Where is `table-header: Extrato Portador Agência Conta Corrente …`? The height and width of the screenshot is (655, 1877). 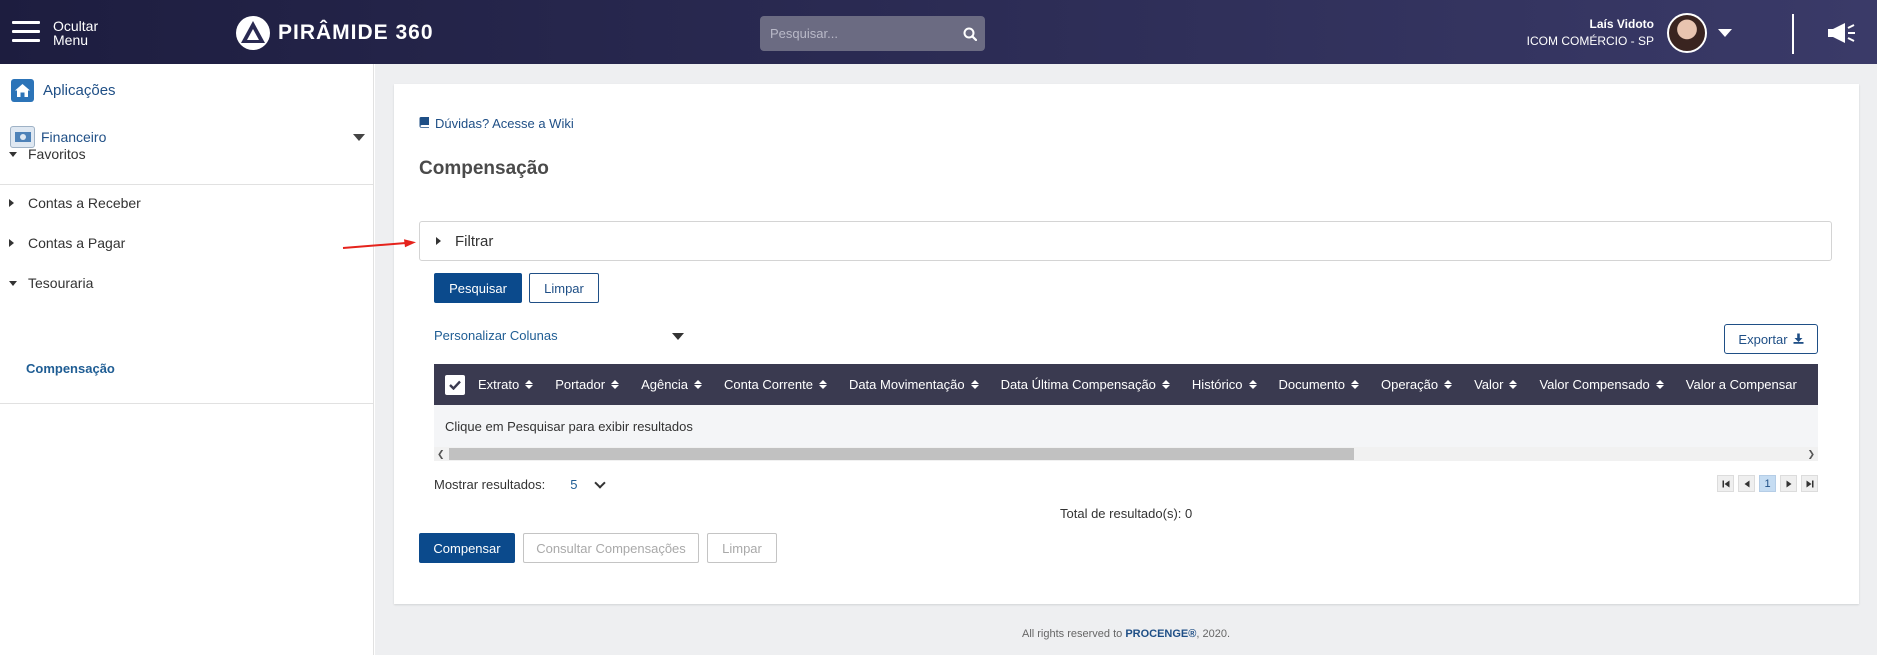 table-header: Extrato Portador Agência Conta Corrente … is located at coordinates (1126, 384).